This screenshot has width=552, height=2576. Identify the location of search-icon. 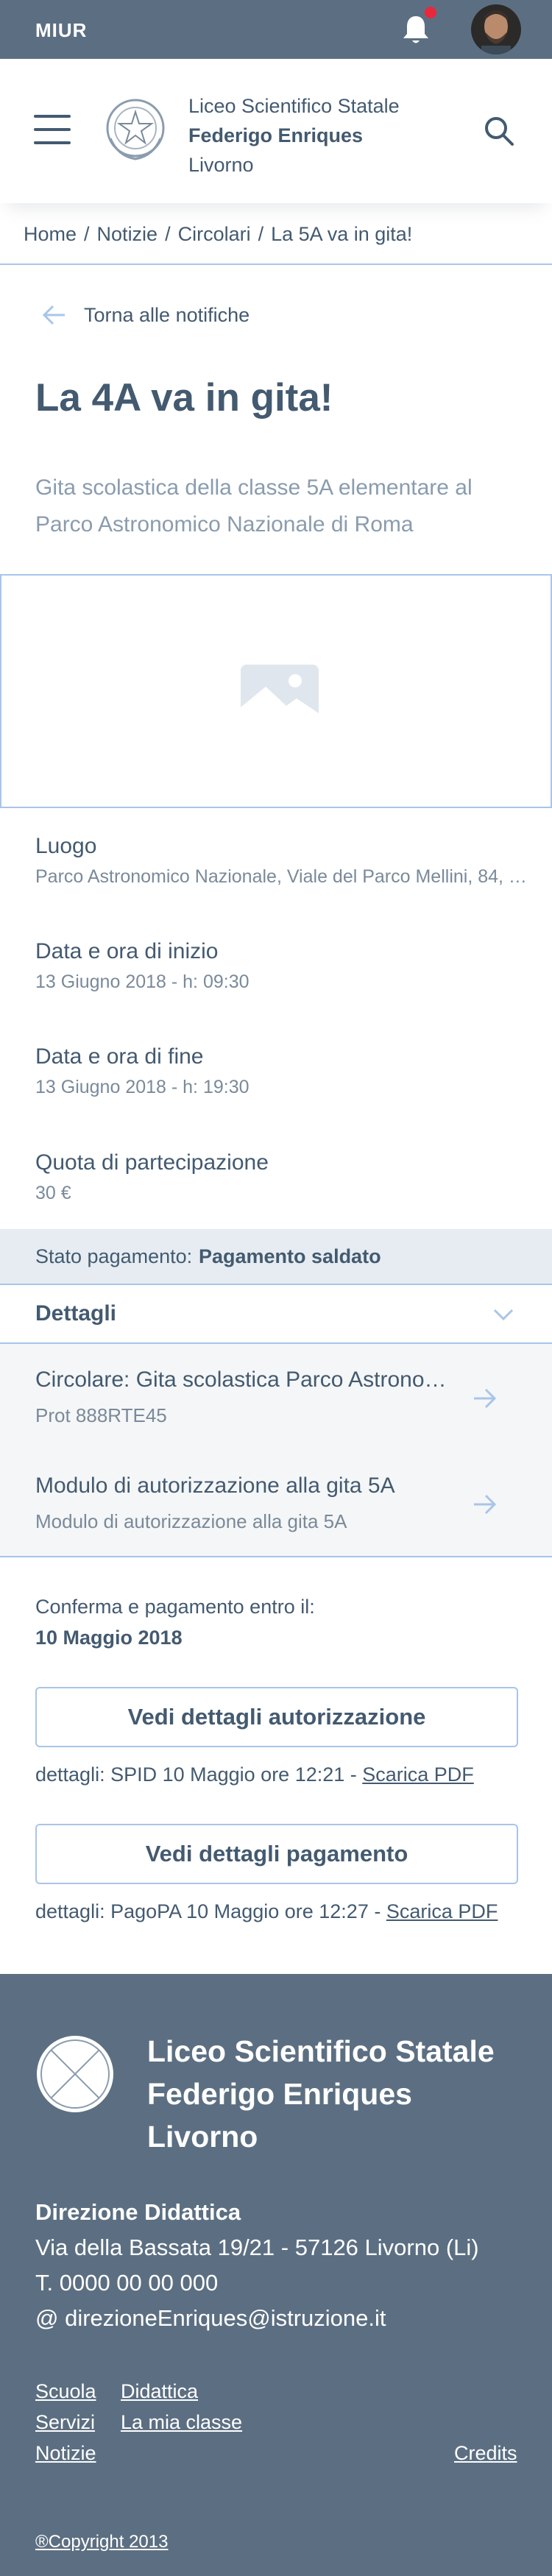
(499, 131).